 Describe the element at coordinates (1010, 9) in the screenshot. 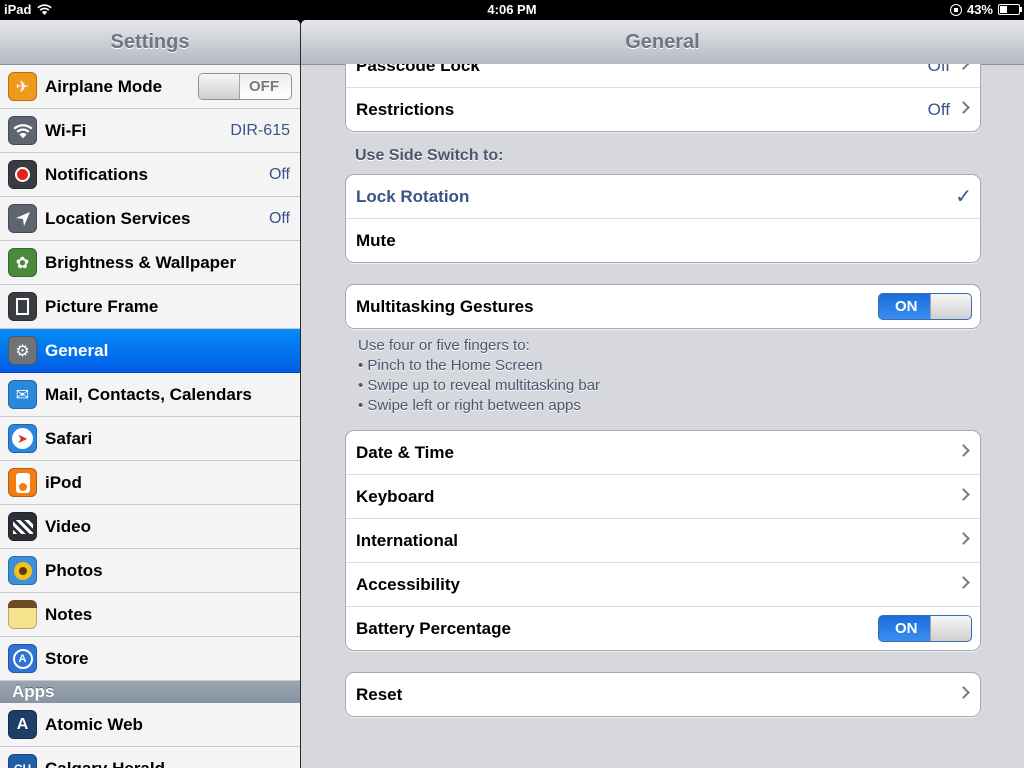

I see `battery-icon` at that location.